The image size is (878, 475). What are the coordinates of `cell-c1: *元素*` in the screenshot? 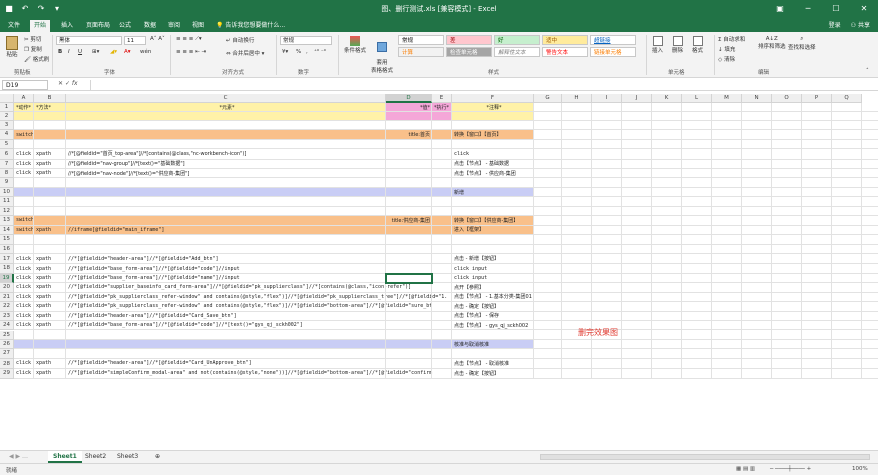 It's located at (226, 107).